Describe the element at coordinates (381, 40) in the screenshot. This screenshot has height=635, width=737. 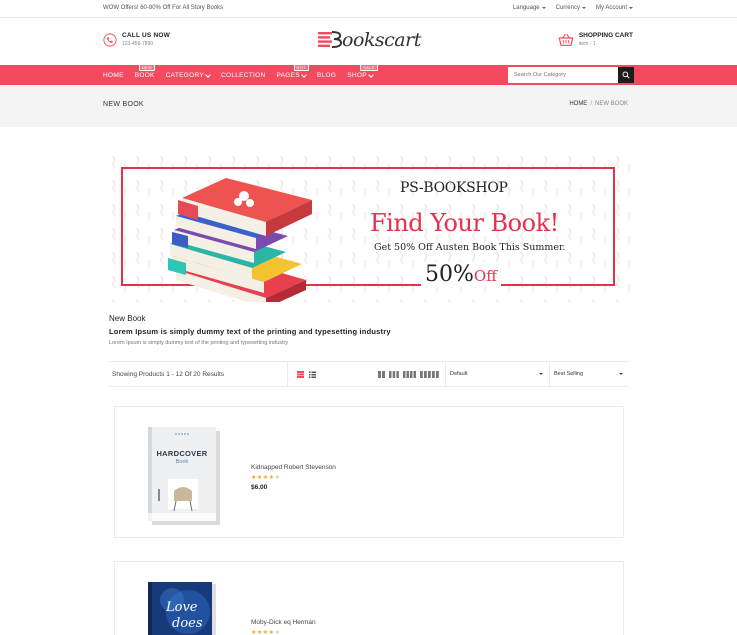
I see `logo-text: ookscart` at that location.